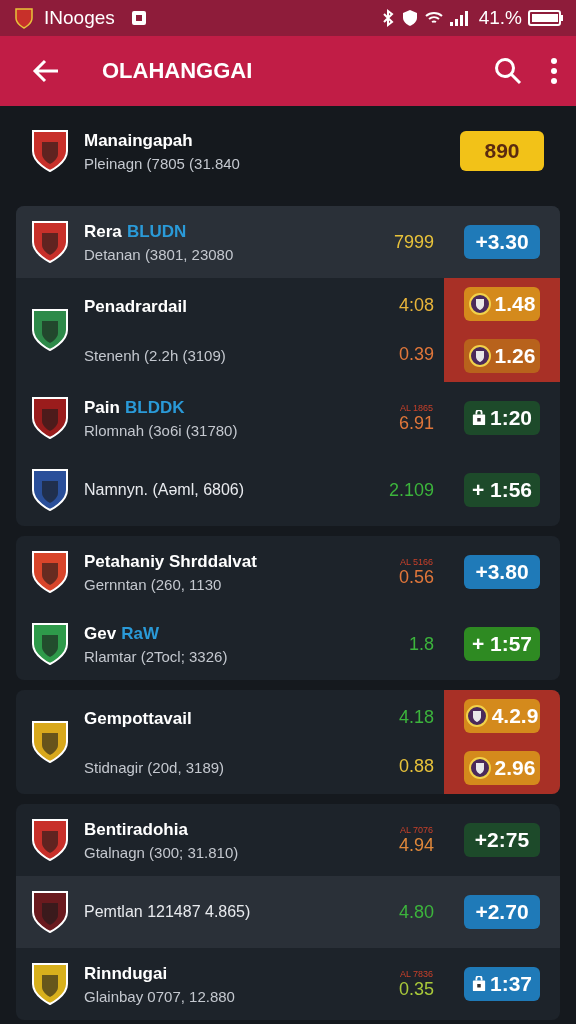 The width and height of the screenshot is (576, 1024). I want to click on odds-value: 4.80, so click(416, 912).